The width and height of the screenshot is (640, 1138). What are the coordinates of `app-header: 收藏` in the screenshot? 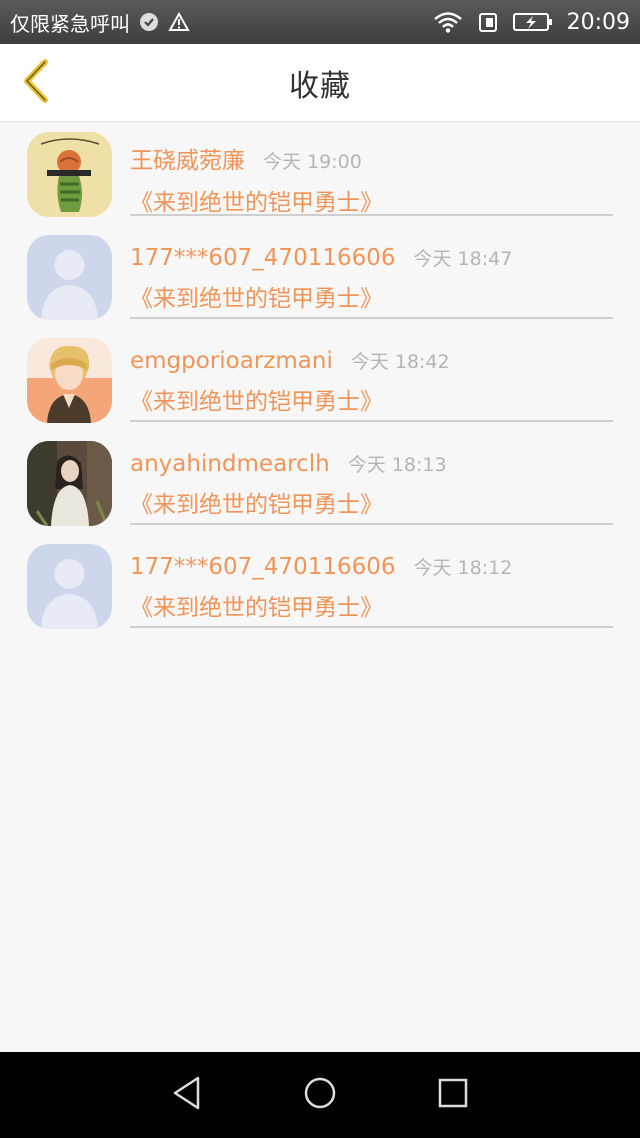 It's located at (320, 83).